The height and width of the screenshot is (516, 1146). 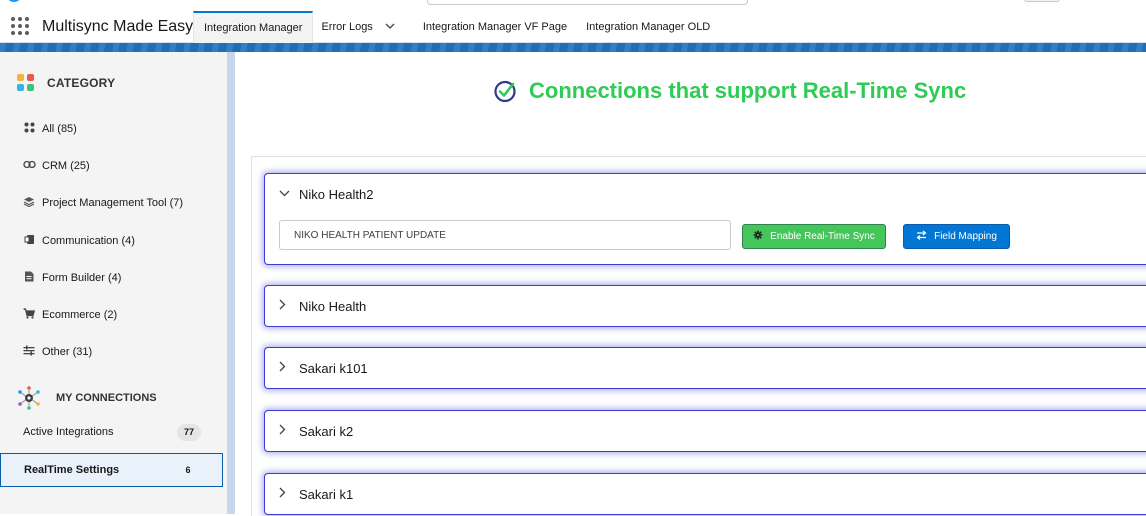 I want to click on card-header: Niko Health2, so click(x=326, y=194).